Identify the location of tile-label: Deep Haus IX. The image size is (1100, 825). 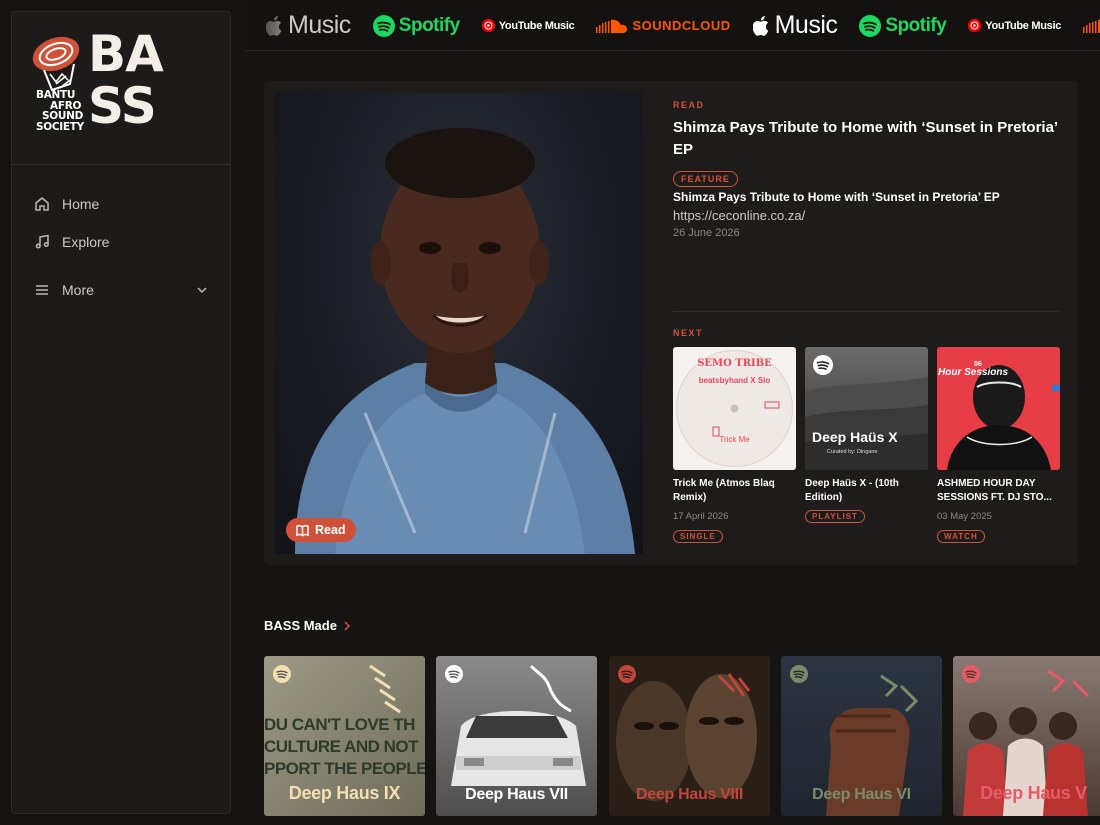
(344, 793).